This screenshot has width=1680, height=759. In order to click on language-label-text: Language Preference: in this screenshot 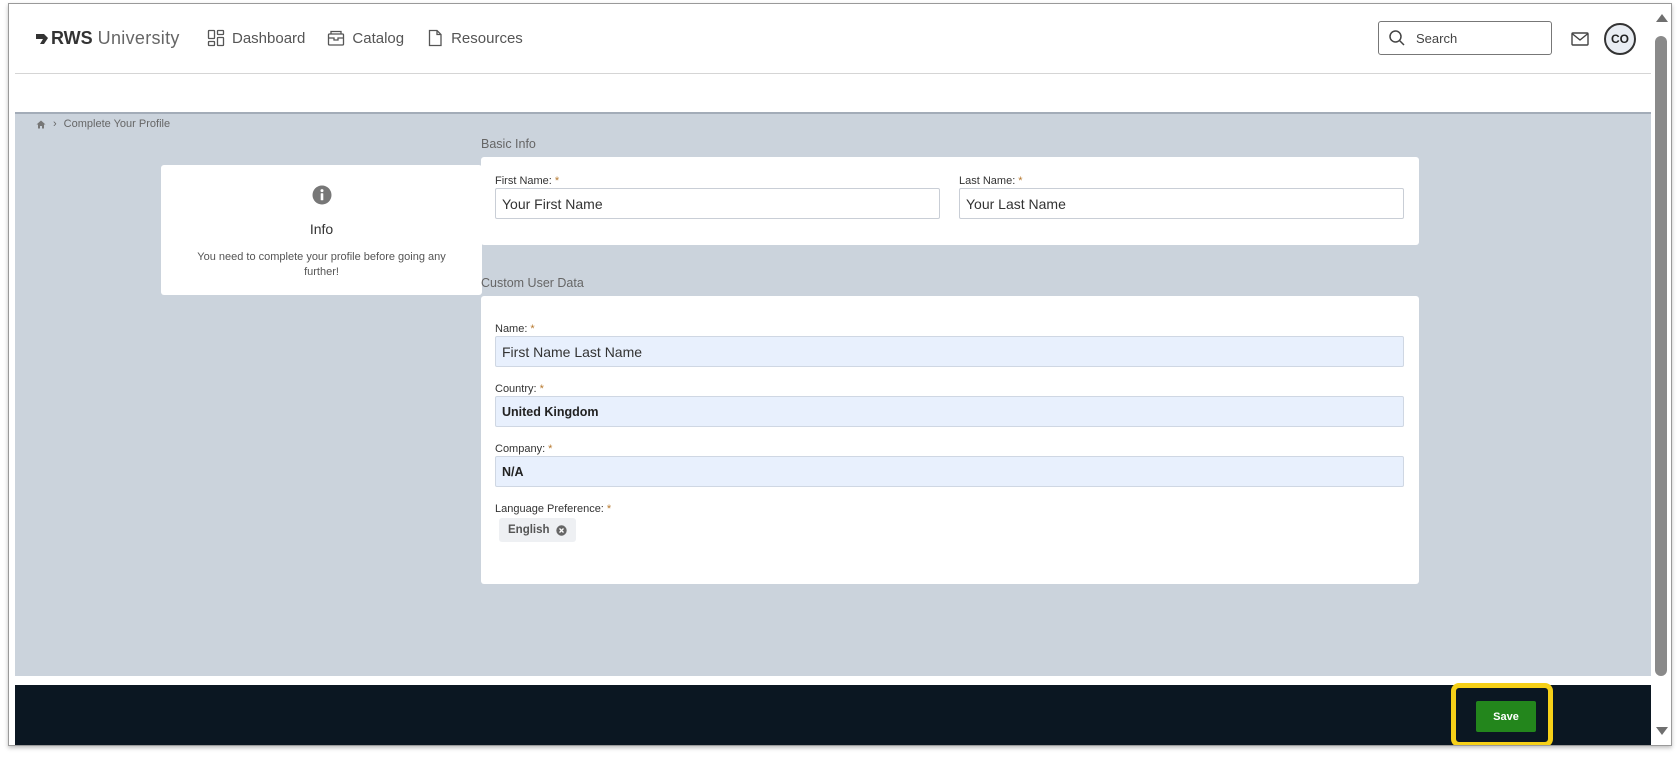, I will do `click(549, 509)`.